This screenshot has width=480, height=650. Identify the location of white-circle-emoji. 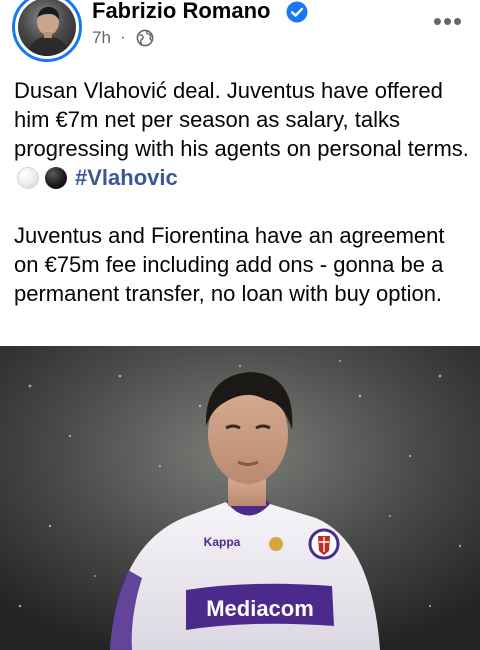
(28, 178).